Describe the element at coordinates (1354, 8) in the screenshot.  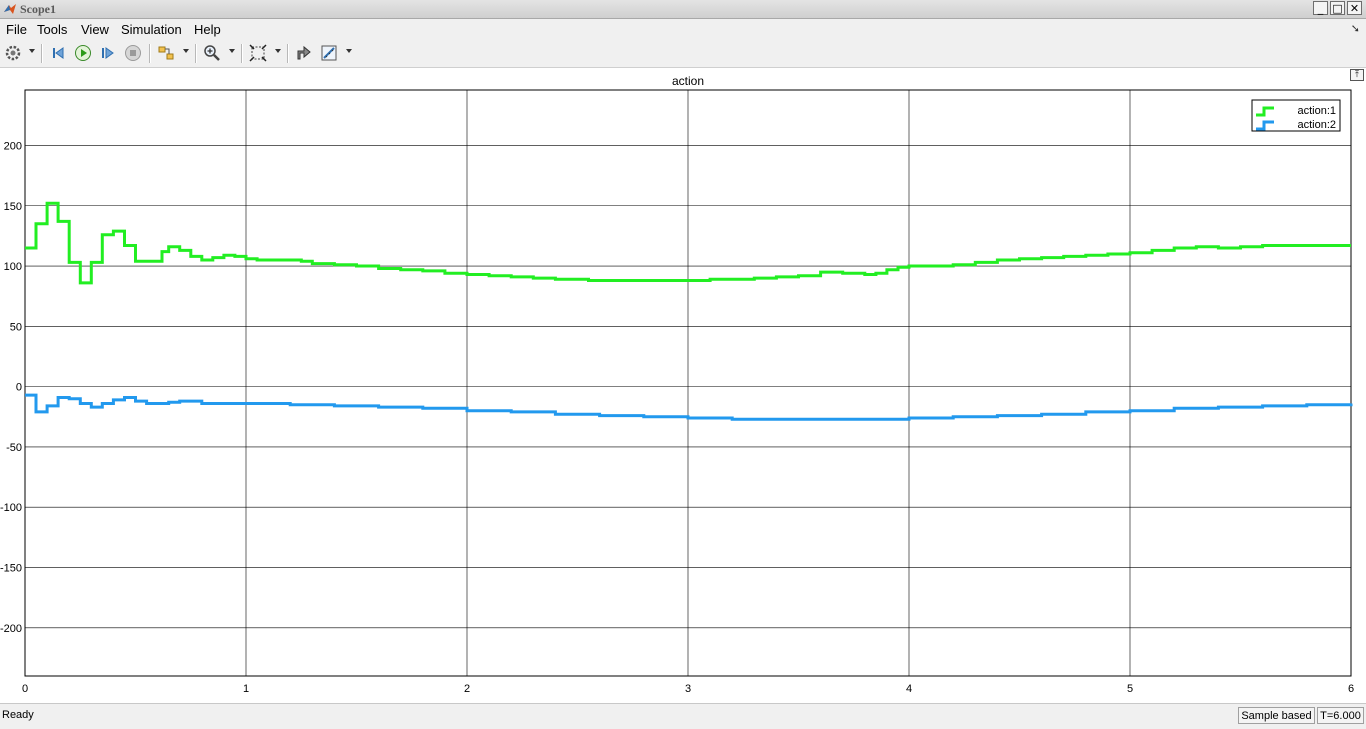
I see `close-button: ✕` at that location.